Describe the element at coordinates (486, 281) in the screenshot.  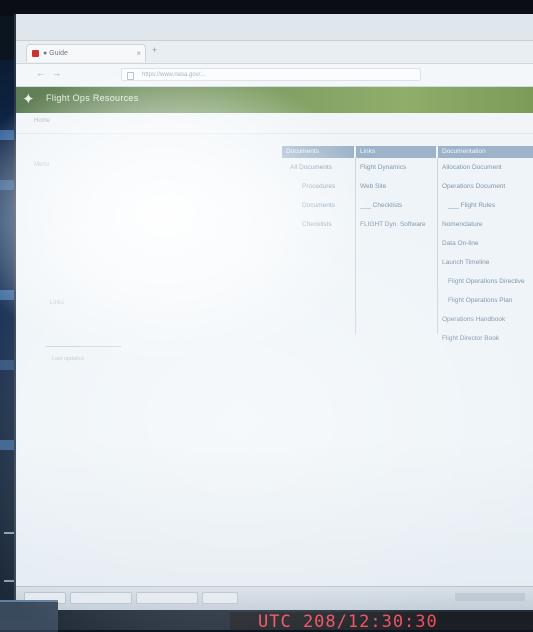
I see `table-cell-link: Flight Operations Directive` at that location.